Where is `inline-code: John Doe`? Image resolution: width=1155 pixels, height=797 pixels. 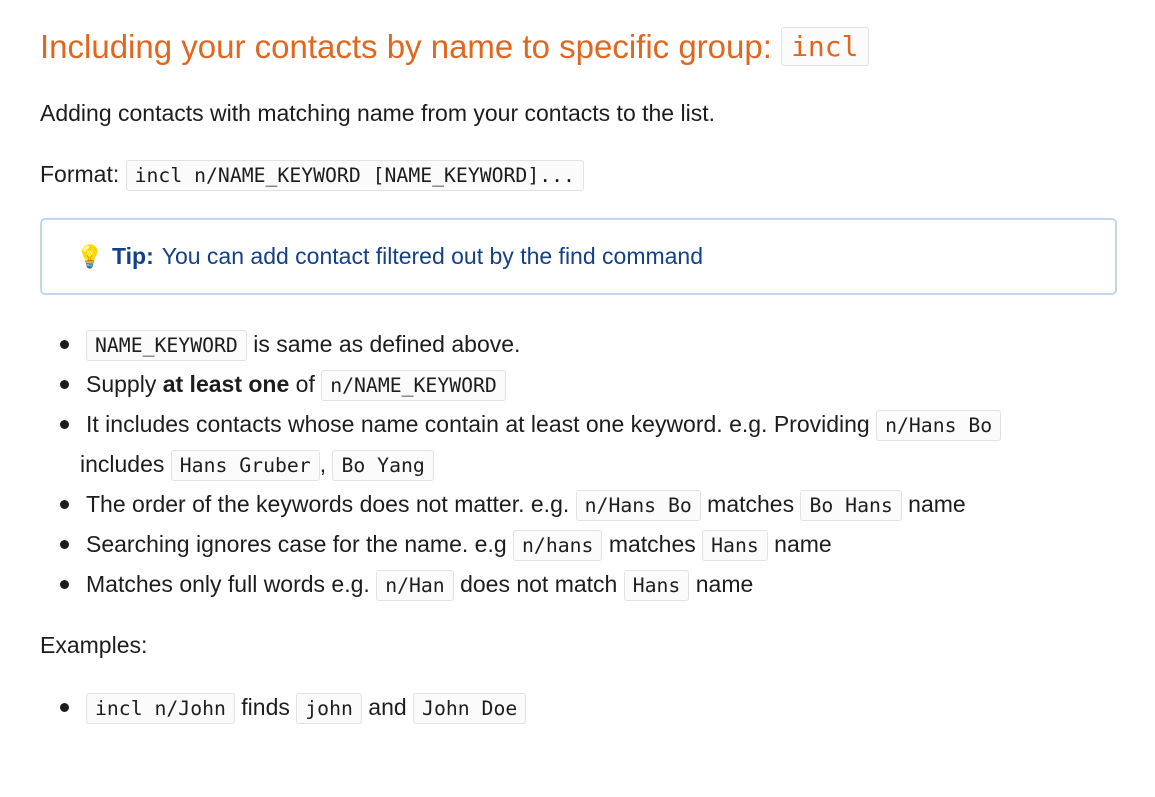 inline-code: John Doe is located at coordinates (470, 708).